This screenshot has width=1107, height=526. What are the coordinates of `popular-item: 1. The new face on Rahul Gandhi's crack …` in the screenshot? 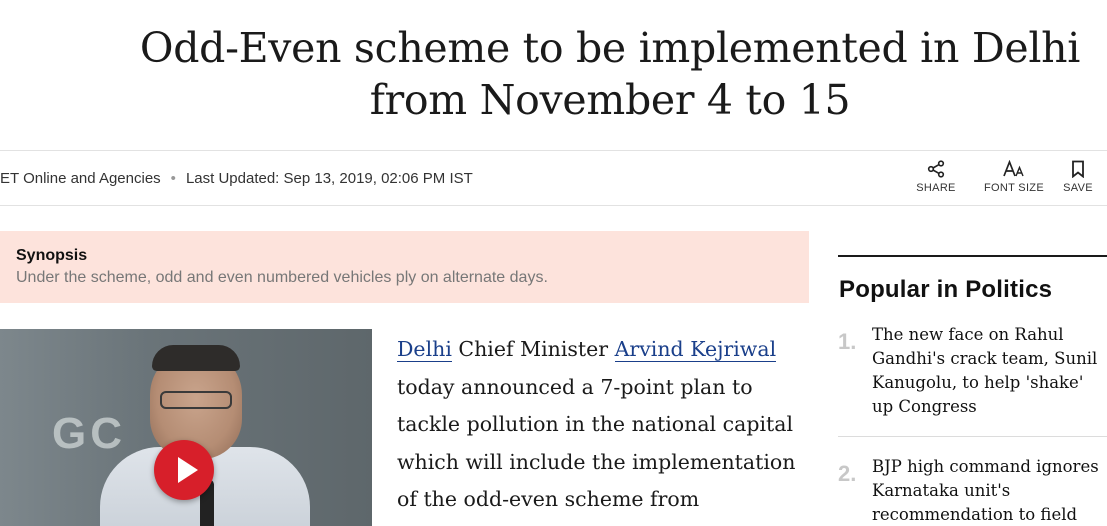 It's located at (972, 380).